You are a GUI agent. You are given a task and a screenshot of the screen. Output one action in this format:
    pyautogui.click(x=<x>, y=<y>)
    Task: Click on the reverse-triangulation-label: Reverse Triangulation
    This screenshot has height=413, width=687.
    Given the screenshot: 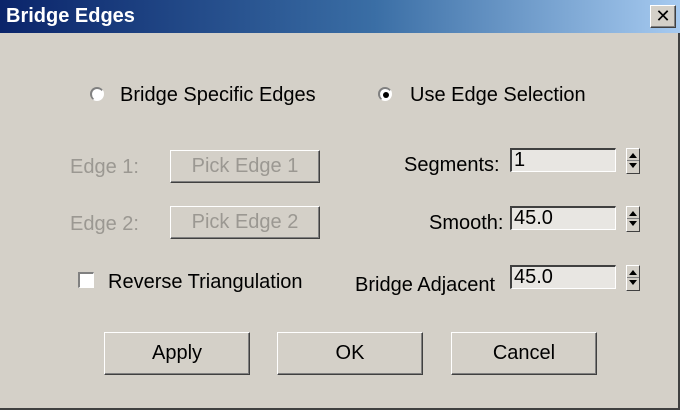 What is the action you would take?
    pyautogui.click(x=205, y=282)
    